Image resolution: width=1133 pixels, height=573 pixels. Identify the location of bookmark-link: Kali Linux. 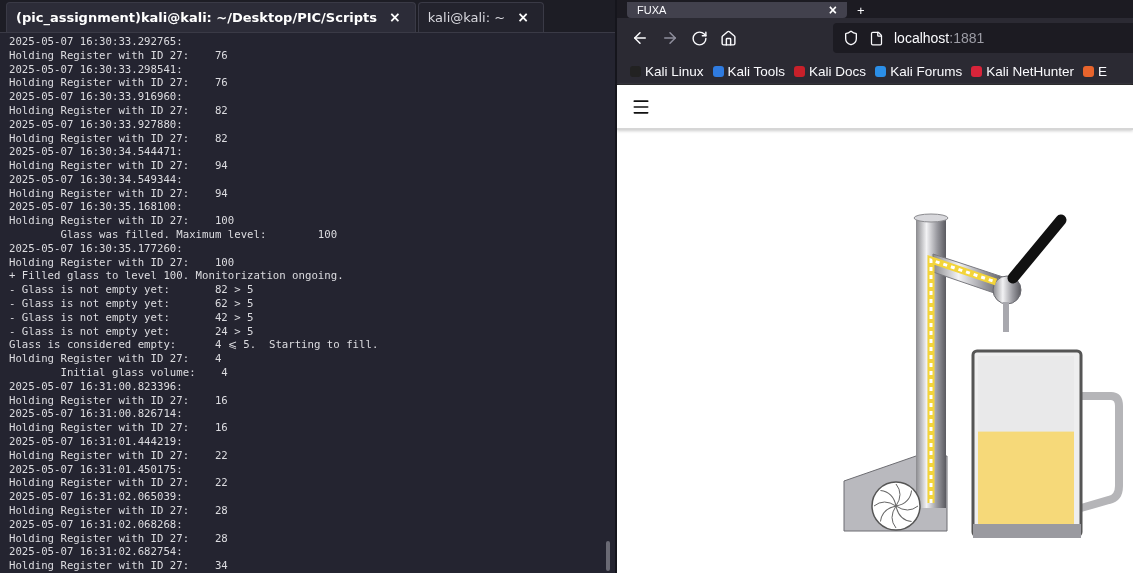
(666, 71).